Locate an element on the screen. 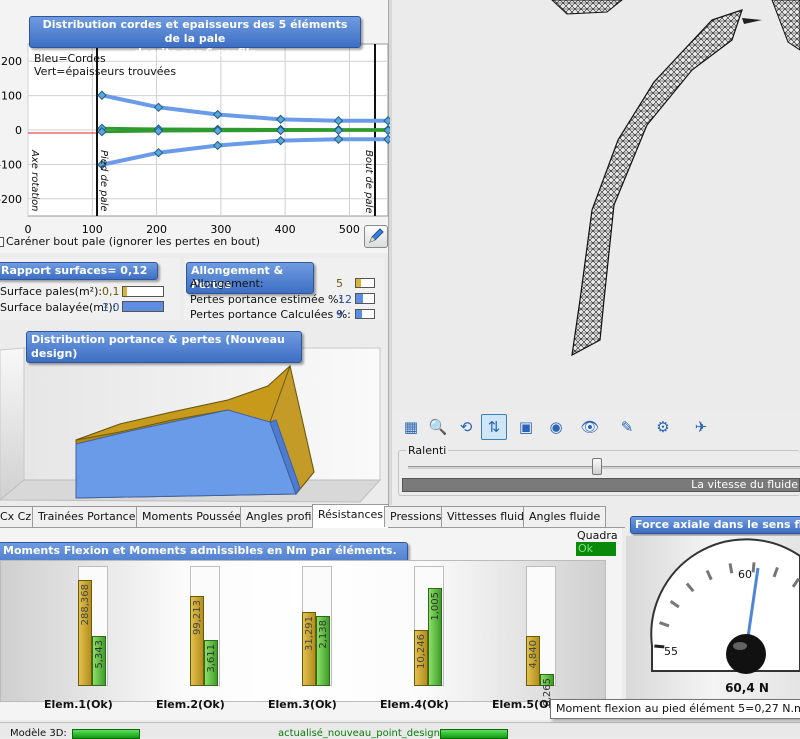 Image resolution: width=800 pixels, height=739 pixels. estimated-loss-value: 12 is located at coordinates (345, 299).